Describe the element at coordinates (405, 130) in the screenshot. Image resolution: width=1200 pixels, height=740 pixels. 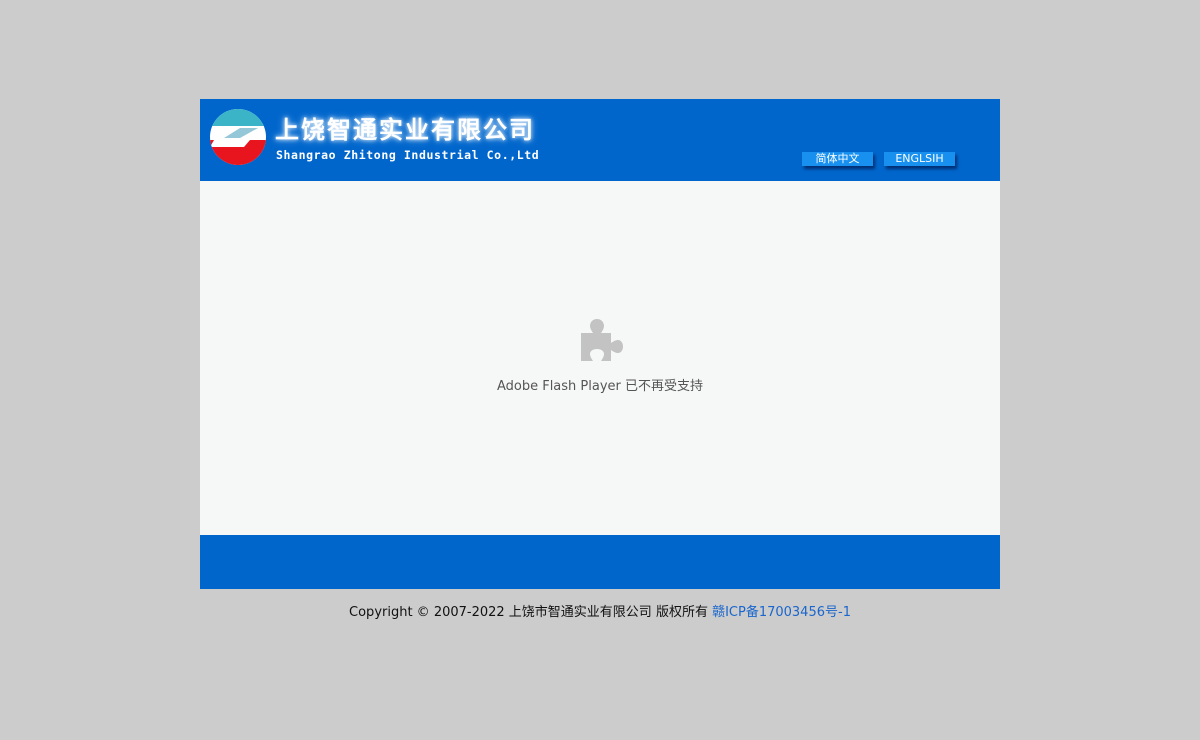
I see `company-name-cn: 上饶智通实业有限公司` at that location.